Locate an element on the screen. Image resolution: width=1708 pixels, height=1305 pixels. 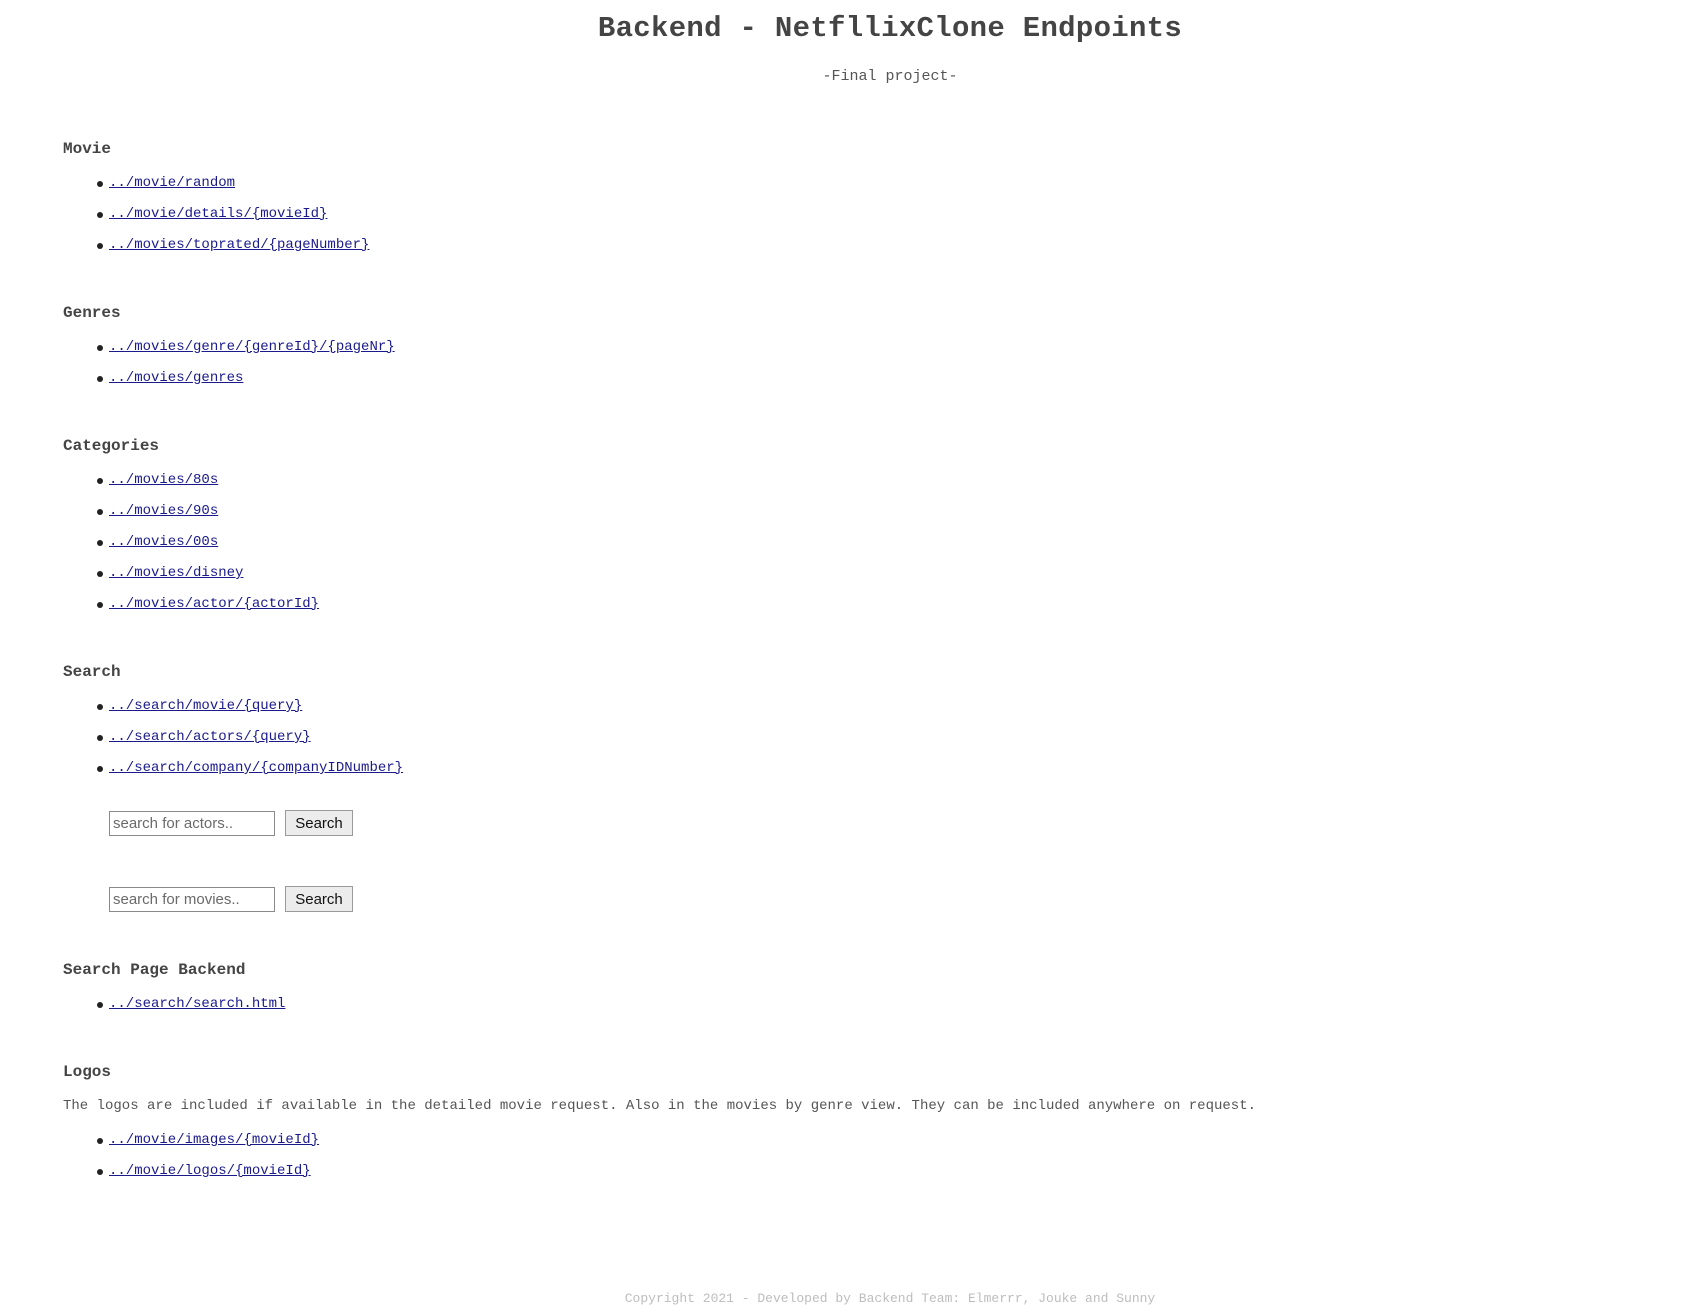
list-item: ../movies/toprated/{pageNumber} is located at coordinates (216, 249).